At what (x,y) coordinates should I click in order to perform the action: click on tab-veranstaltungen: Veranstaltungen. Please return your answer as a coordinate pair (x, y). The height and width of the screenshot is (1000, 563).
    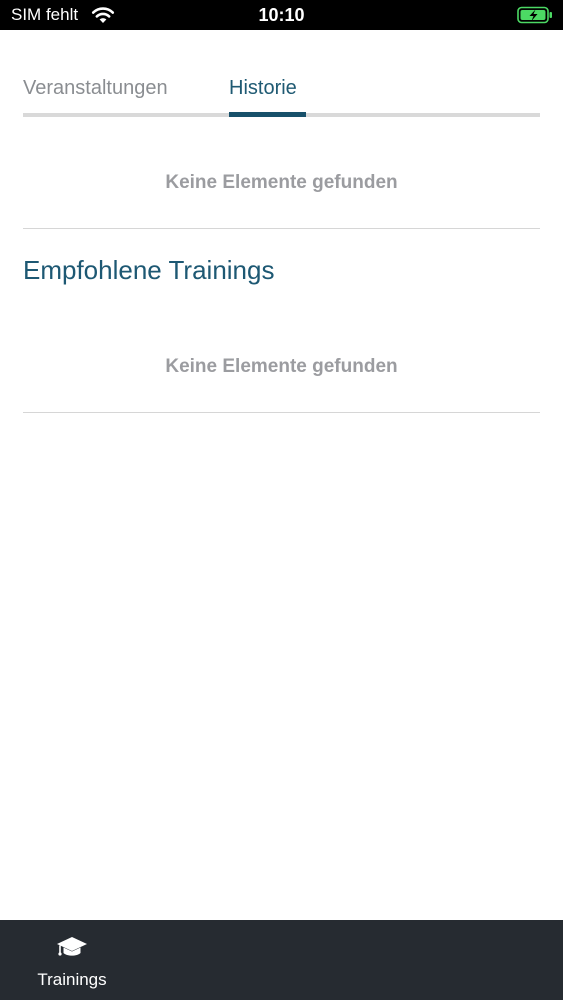
    Looking at the image, I should click on (113, 88).